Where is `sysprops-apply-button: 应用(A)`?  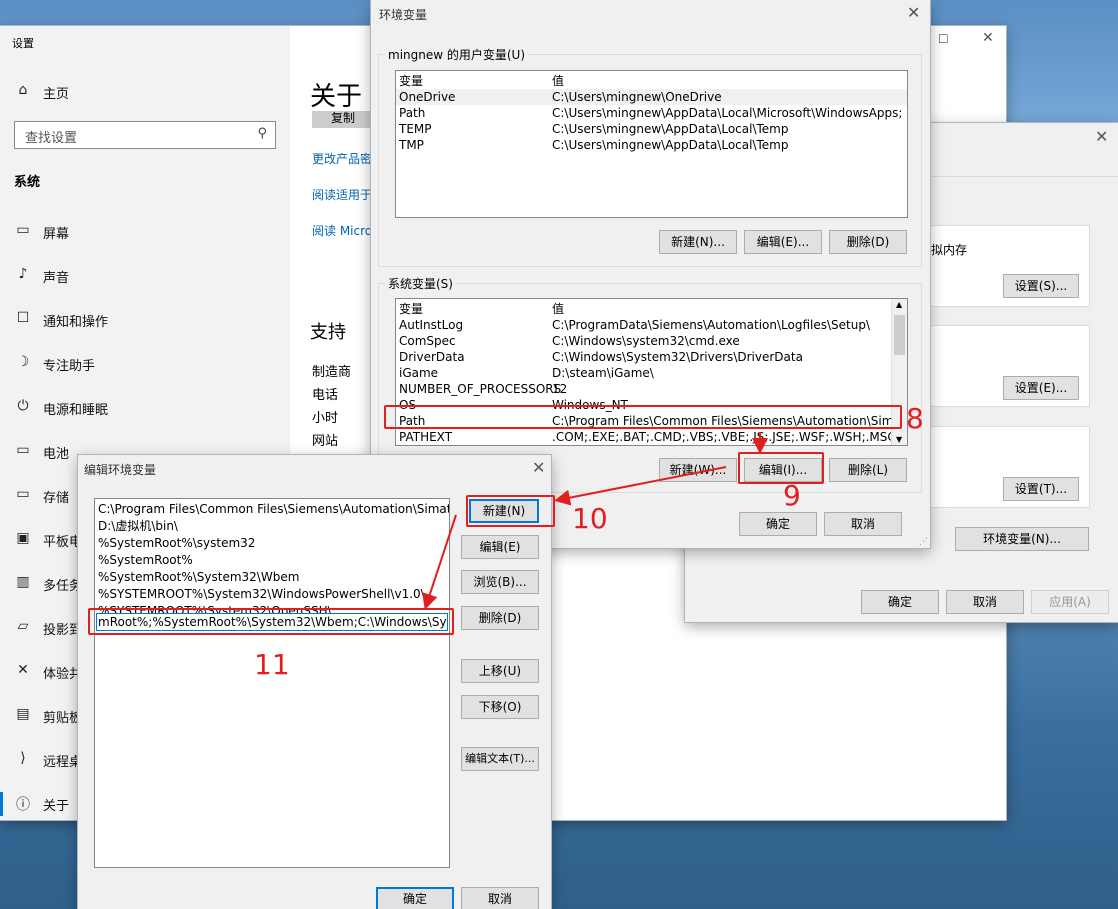
sysprops-apply-button: 应用(A) is located at coordinates (1070, 602).